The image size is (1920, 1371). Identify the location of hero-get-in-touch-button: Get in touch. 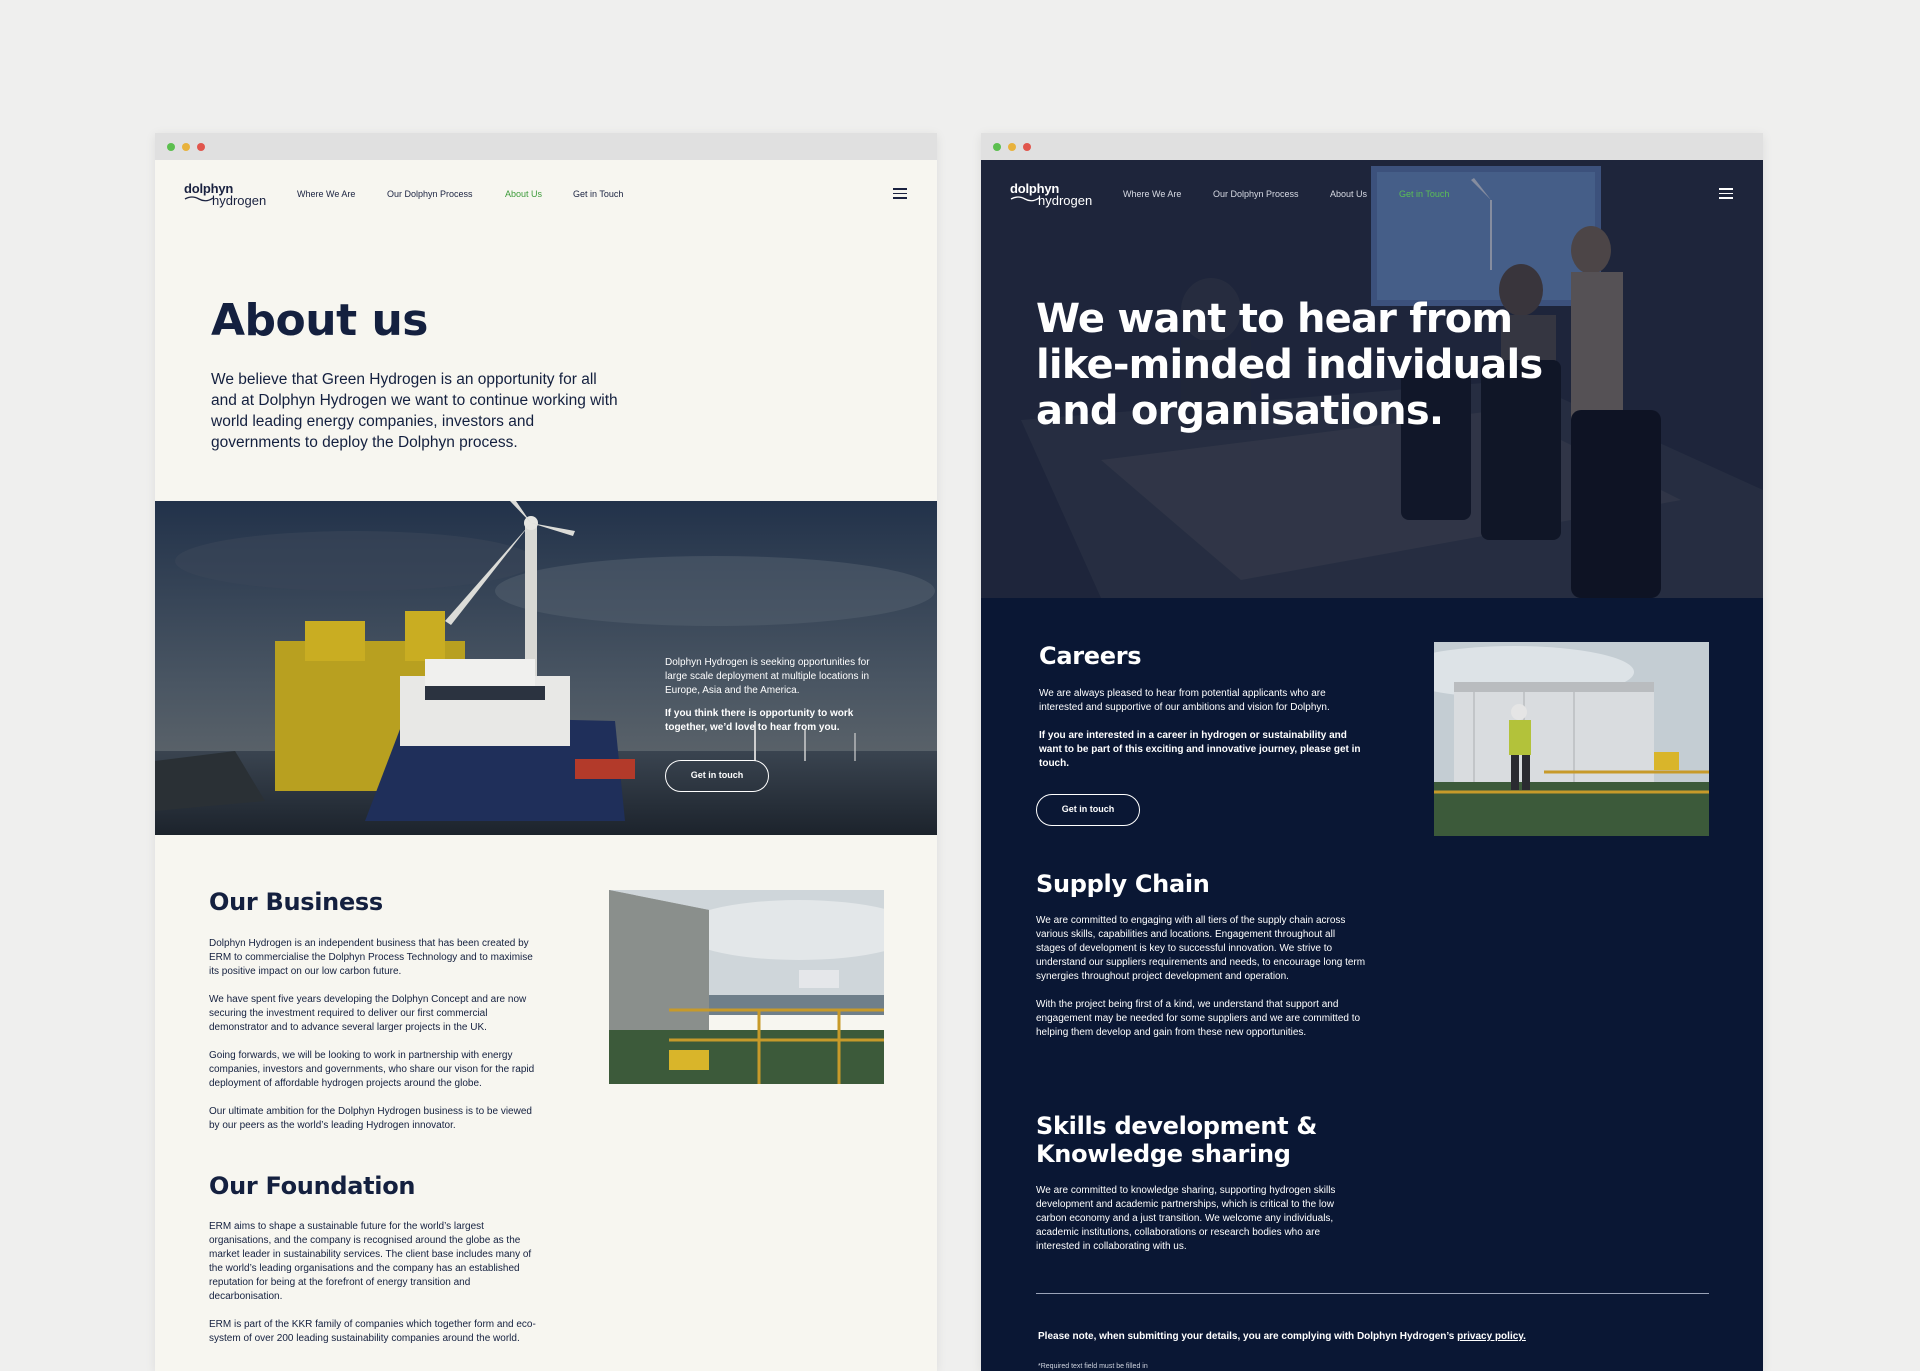
(717, 776).